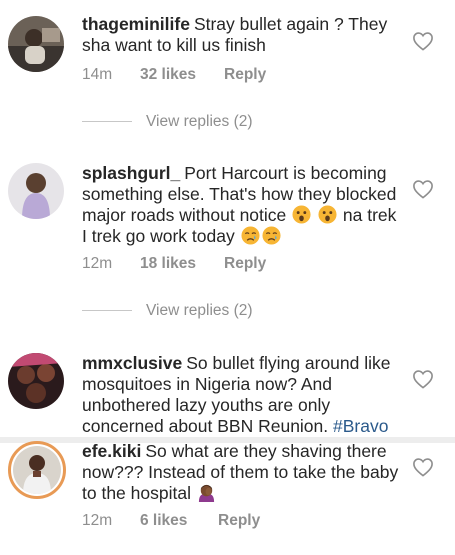 This screenshot has width=455, height=555. I want to click on likes-count: 32 likes, so click(182, 75).